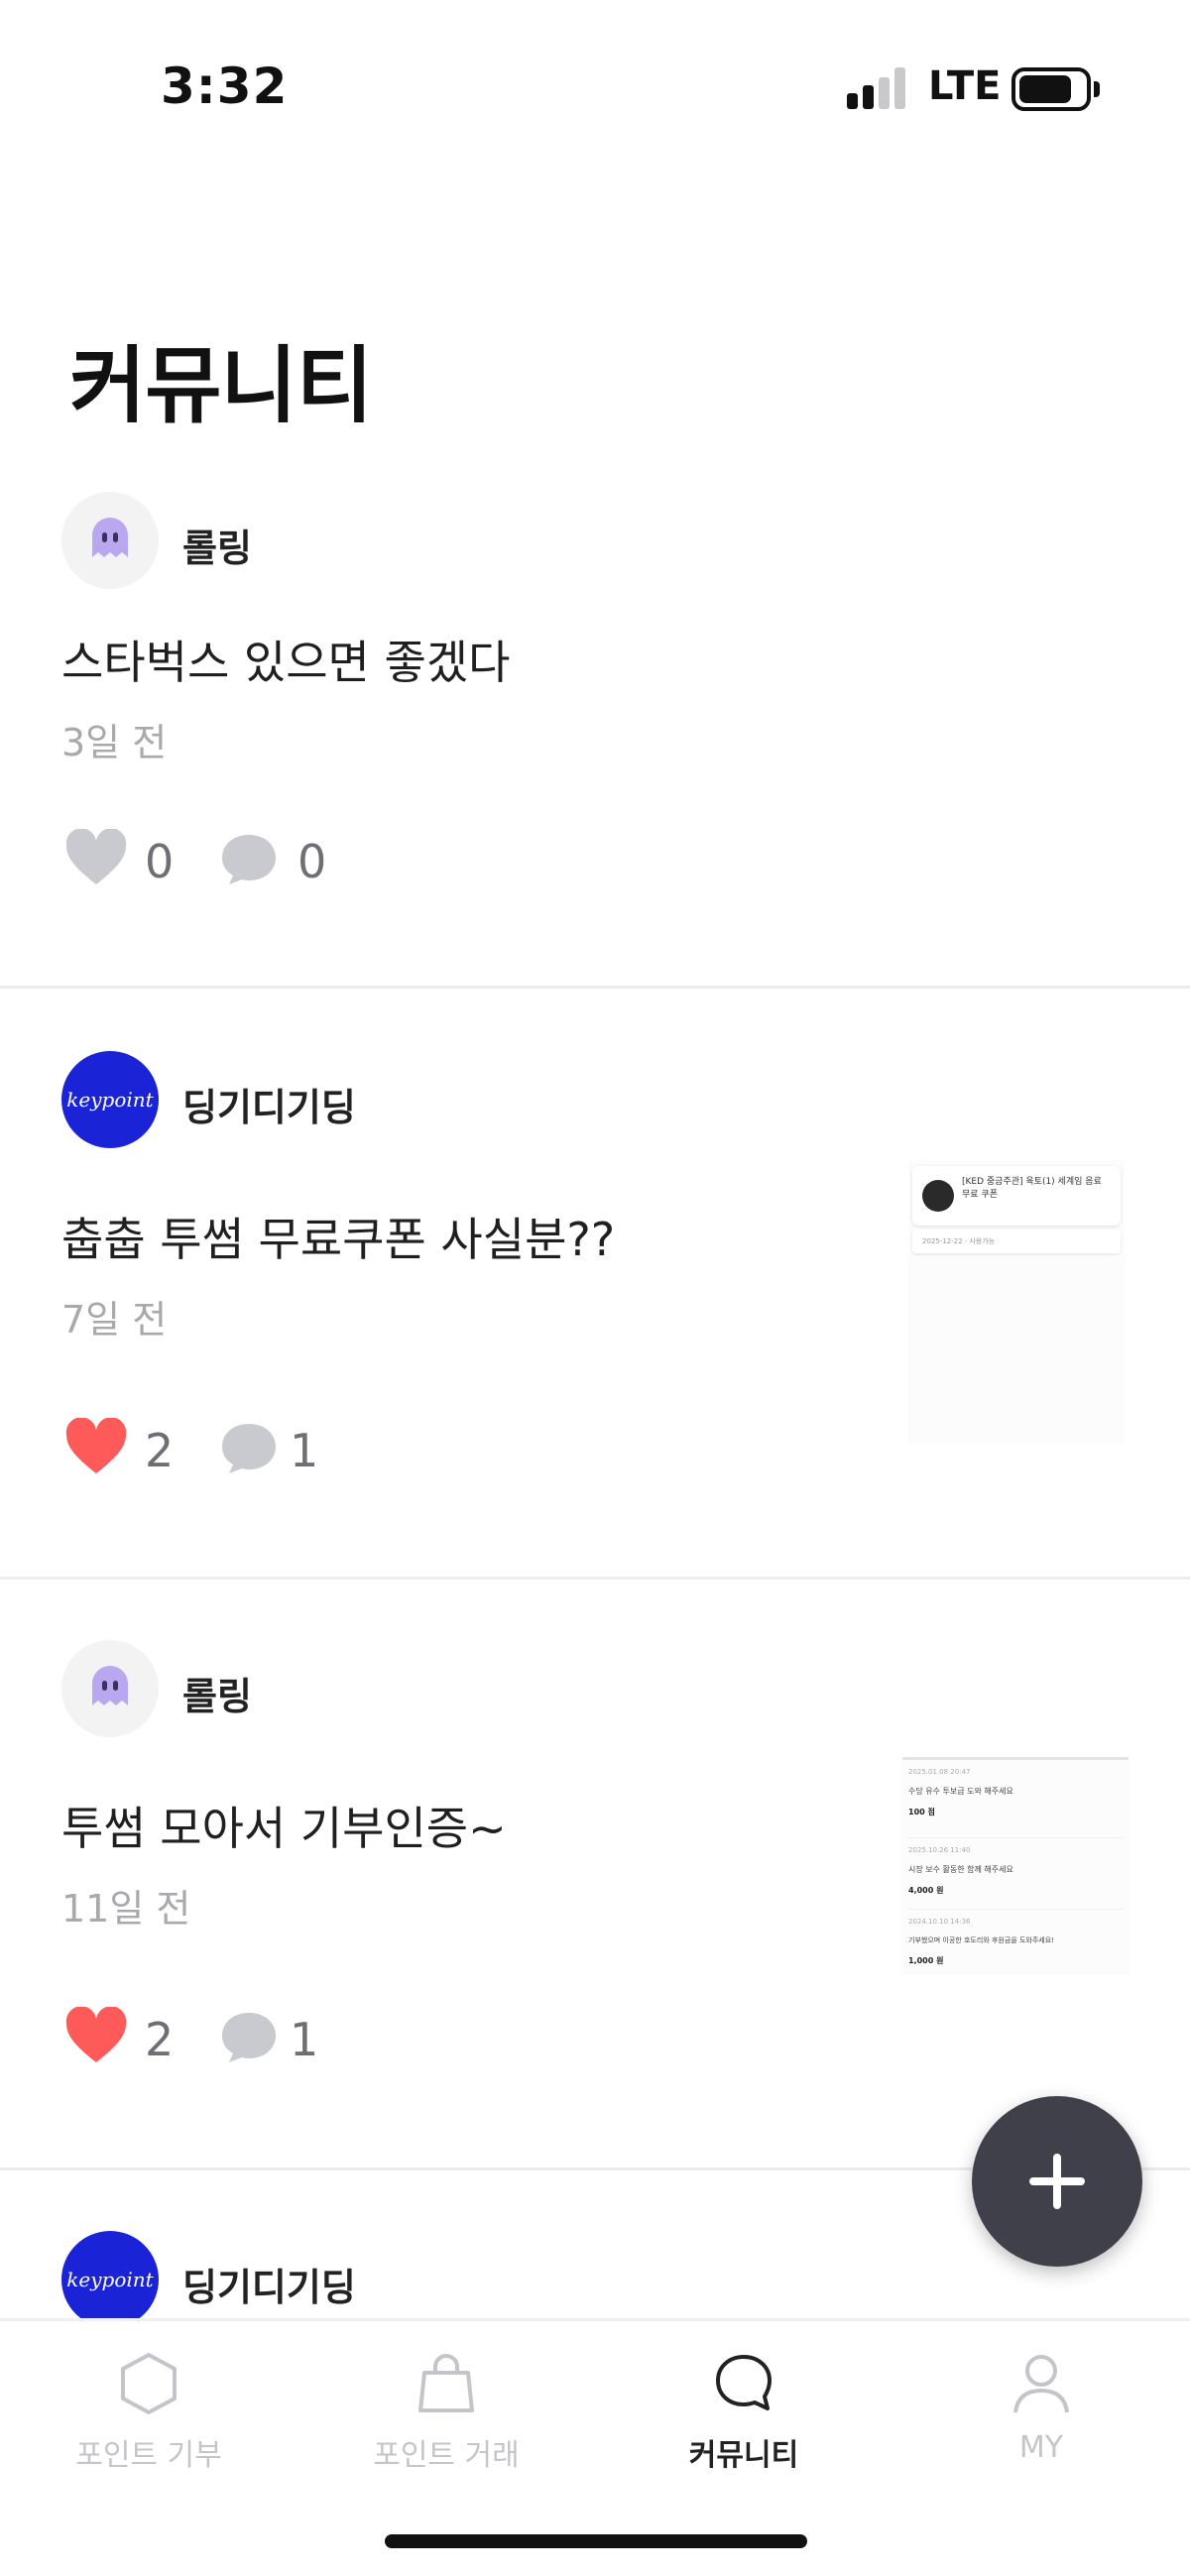 Image resolution: width=1190 pixels, height=2576 pixels. What do you see at coordinates (149, 2425) in the screenshot?
I see `tab-point-donation: 포인트 기부` at bounding box center [149, 2425].